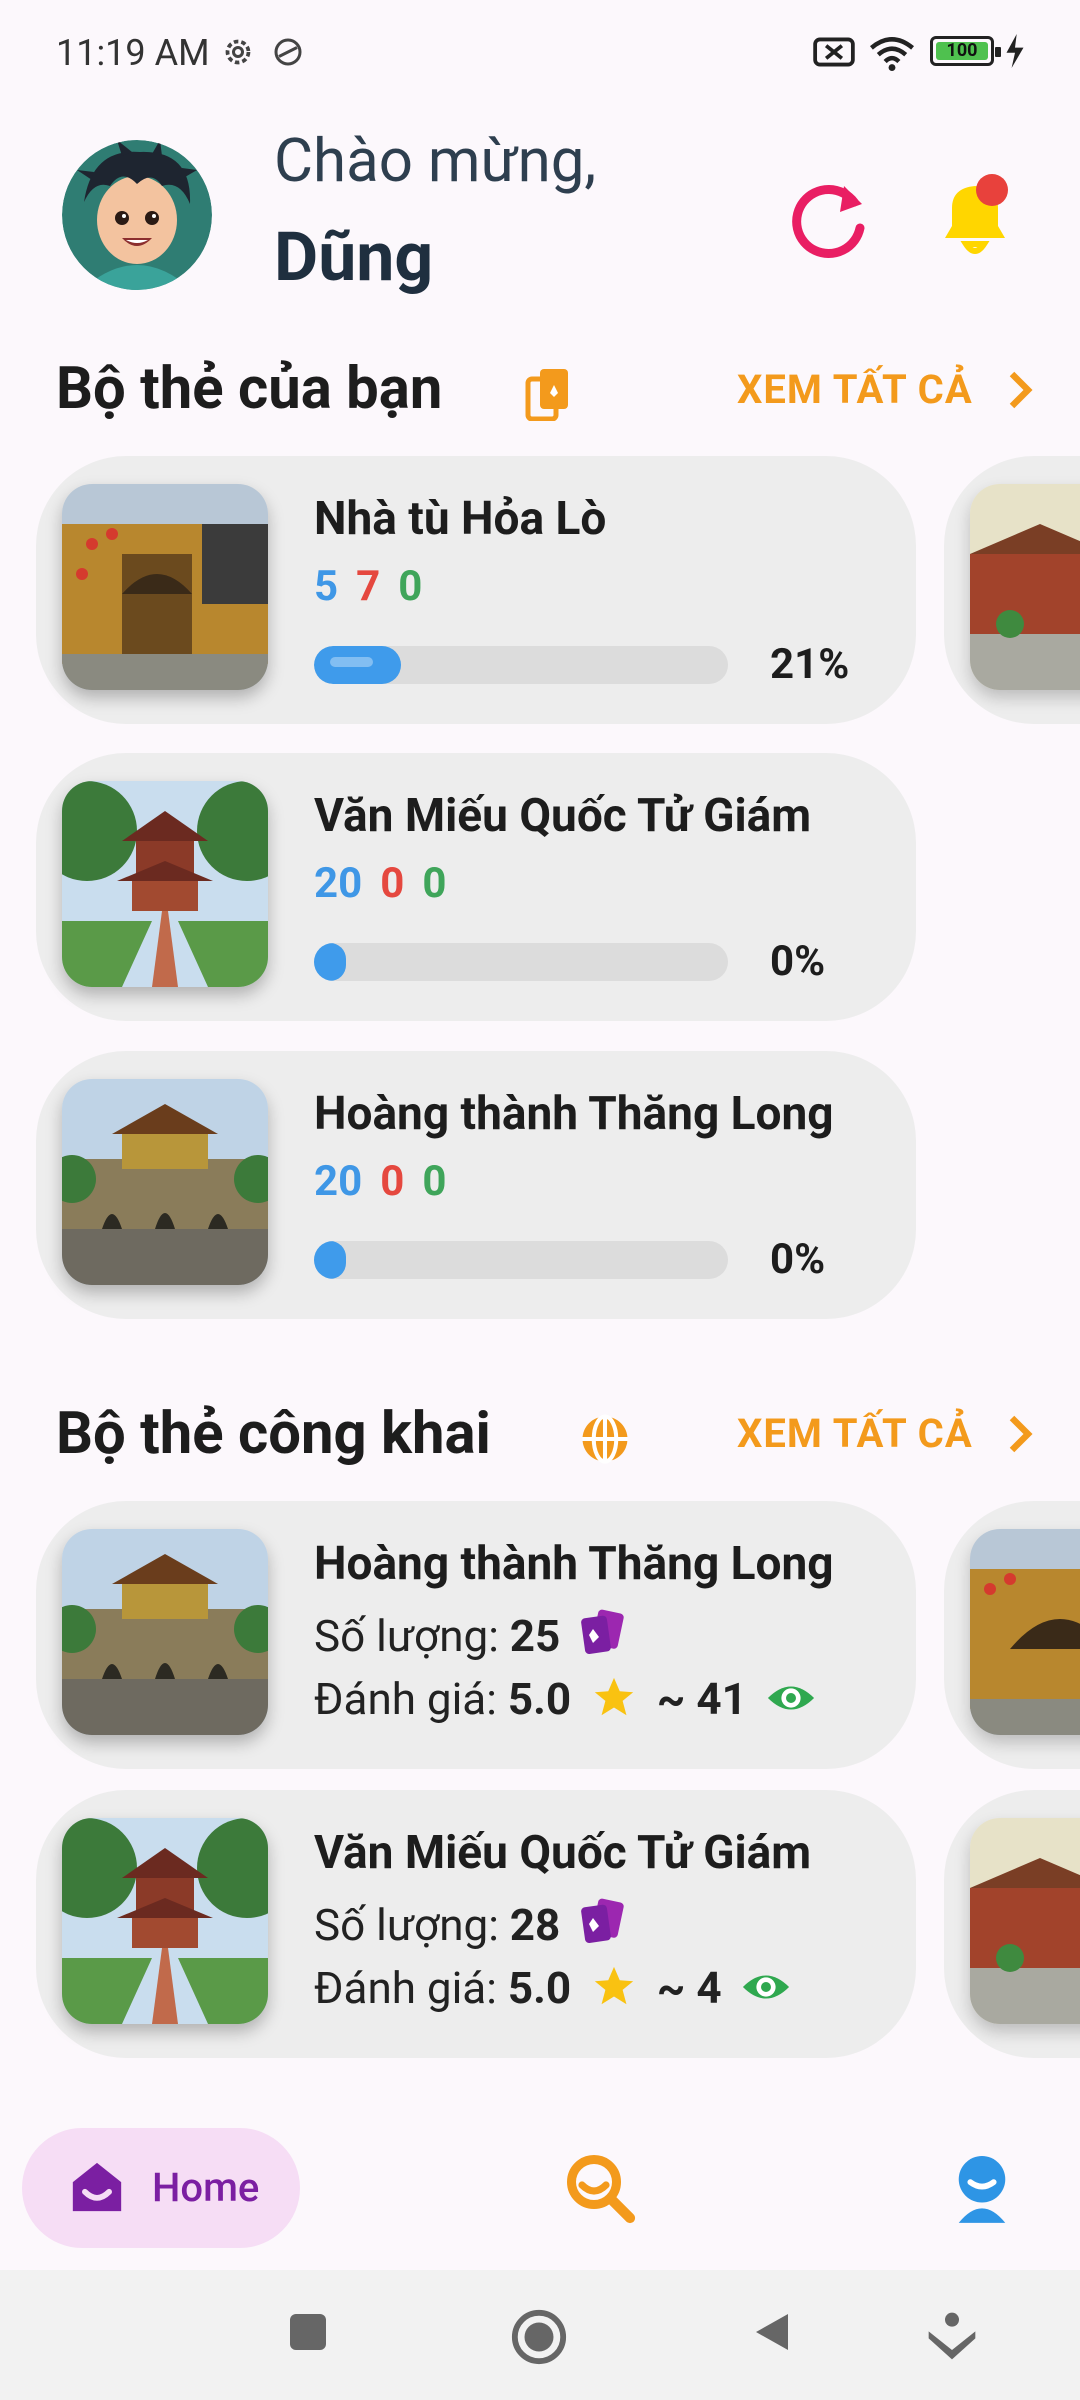  I want to click on nav-search-icon, so click(600, 2188).